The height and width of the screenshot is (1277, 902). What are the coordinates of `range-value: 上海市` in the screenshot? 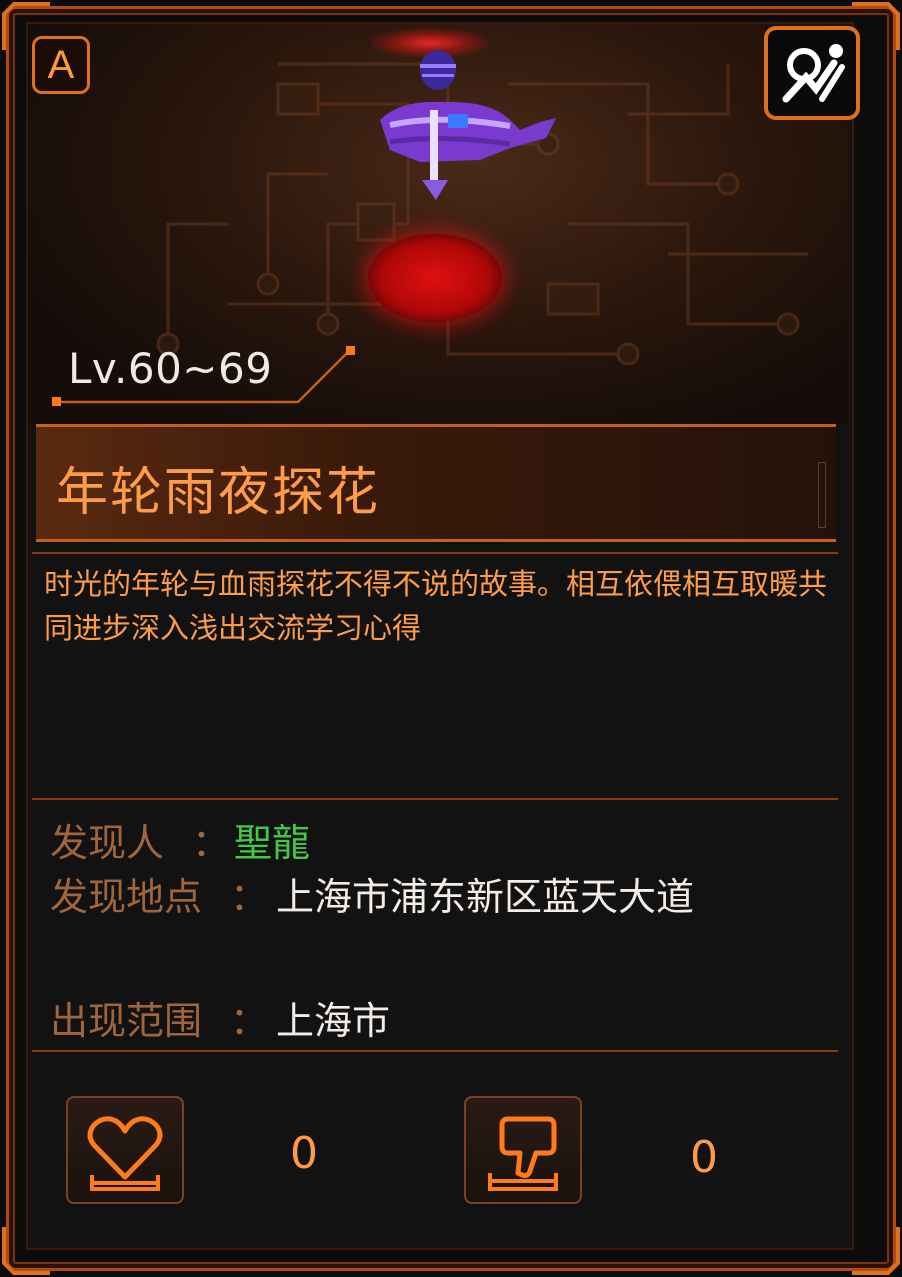 It's located at (333, 1021).